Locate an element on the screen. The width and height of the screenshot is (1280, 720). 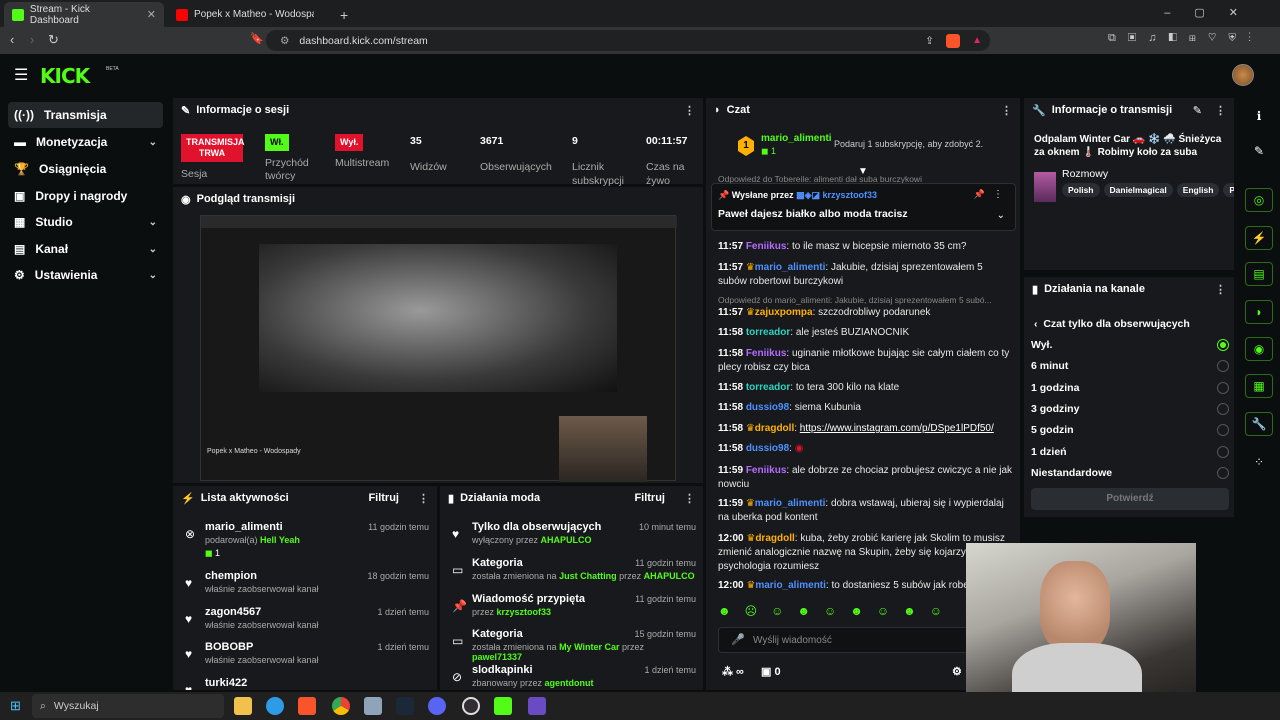
close-tab-icon: ✕ is located at coordinates (151, 14).